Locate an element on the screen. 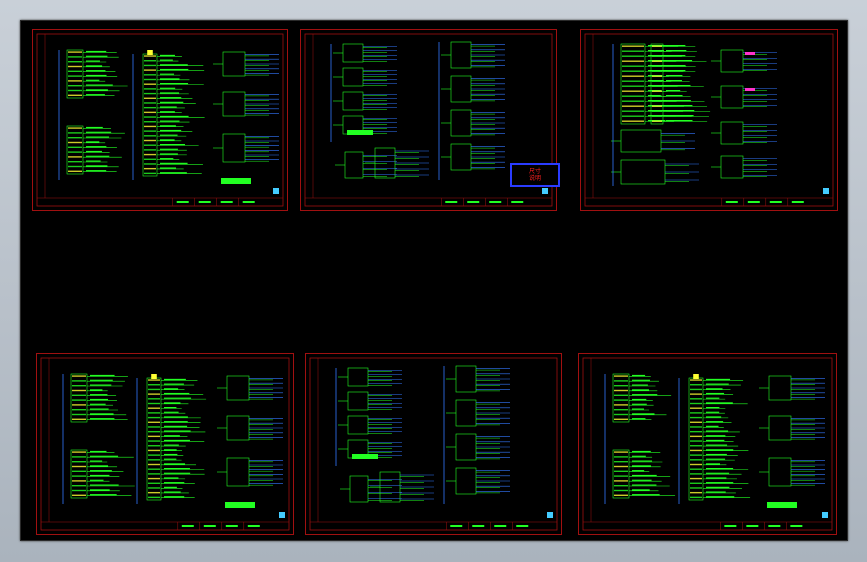  dimension-note-box: 尺寸 说明 is located at coordinates (535, 175).